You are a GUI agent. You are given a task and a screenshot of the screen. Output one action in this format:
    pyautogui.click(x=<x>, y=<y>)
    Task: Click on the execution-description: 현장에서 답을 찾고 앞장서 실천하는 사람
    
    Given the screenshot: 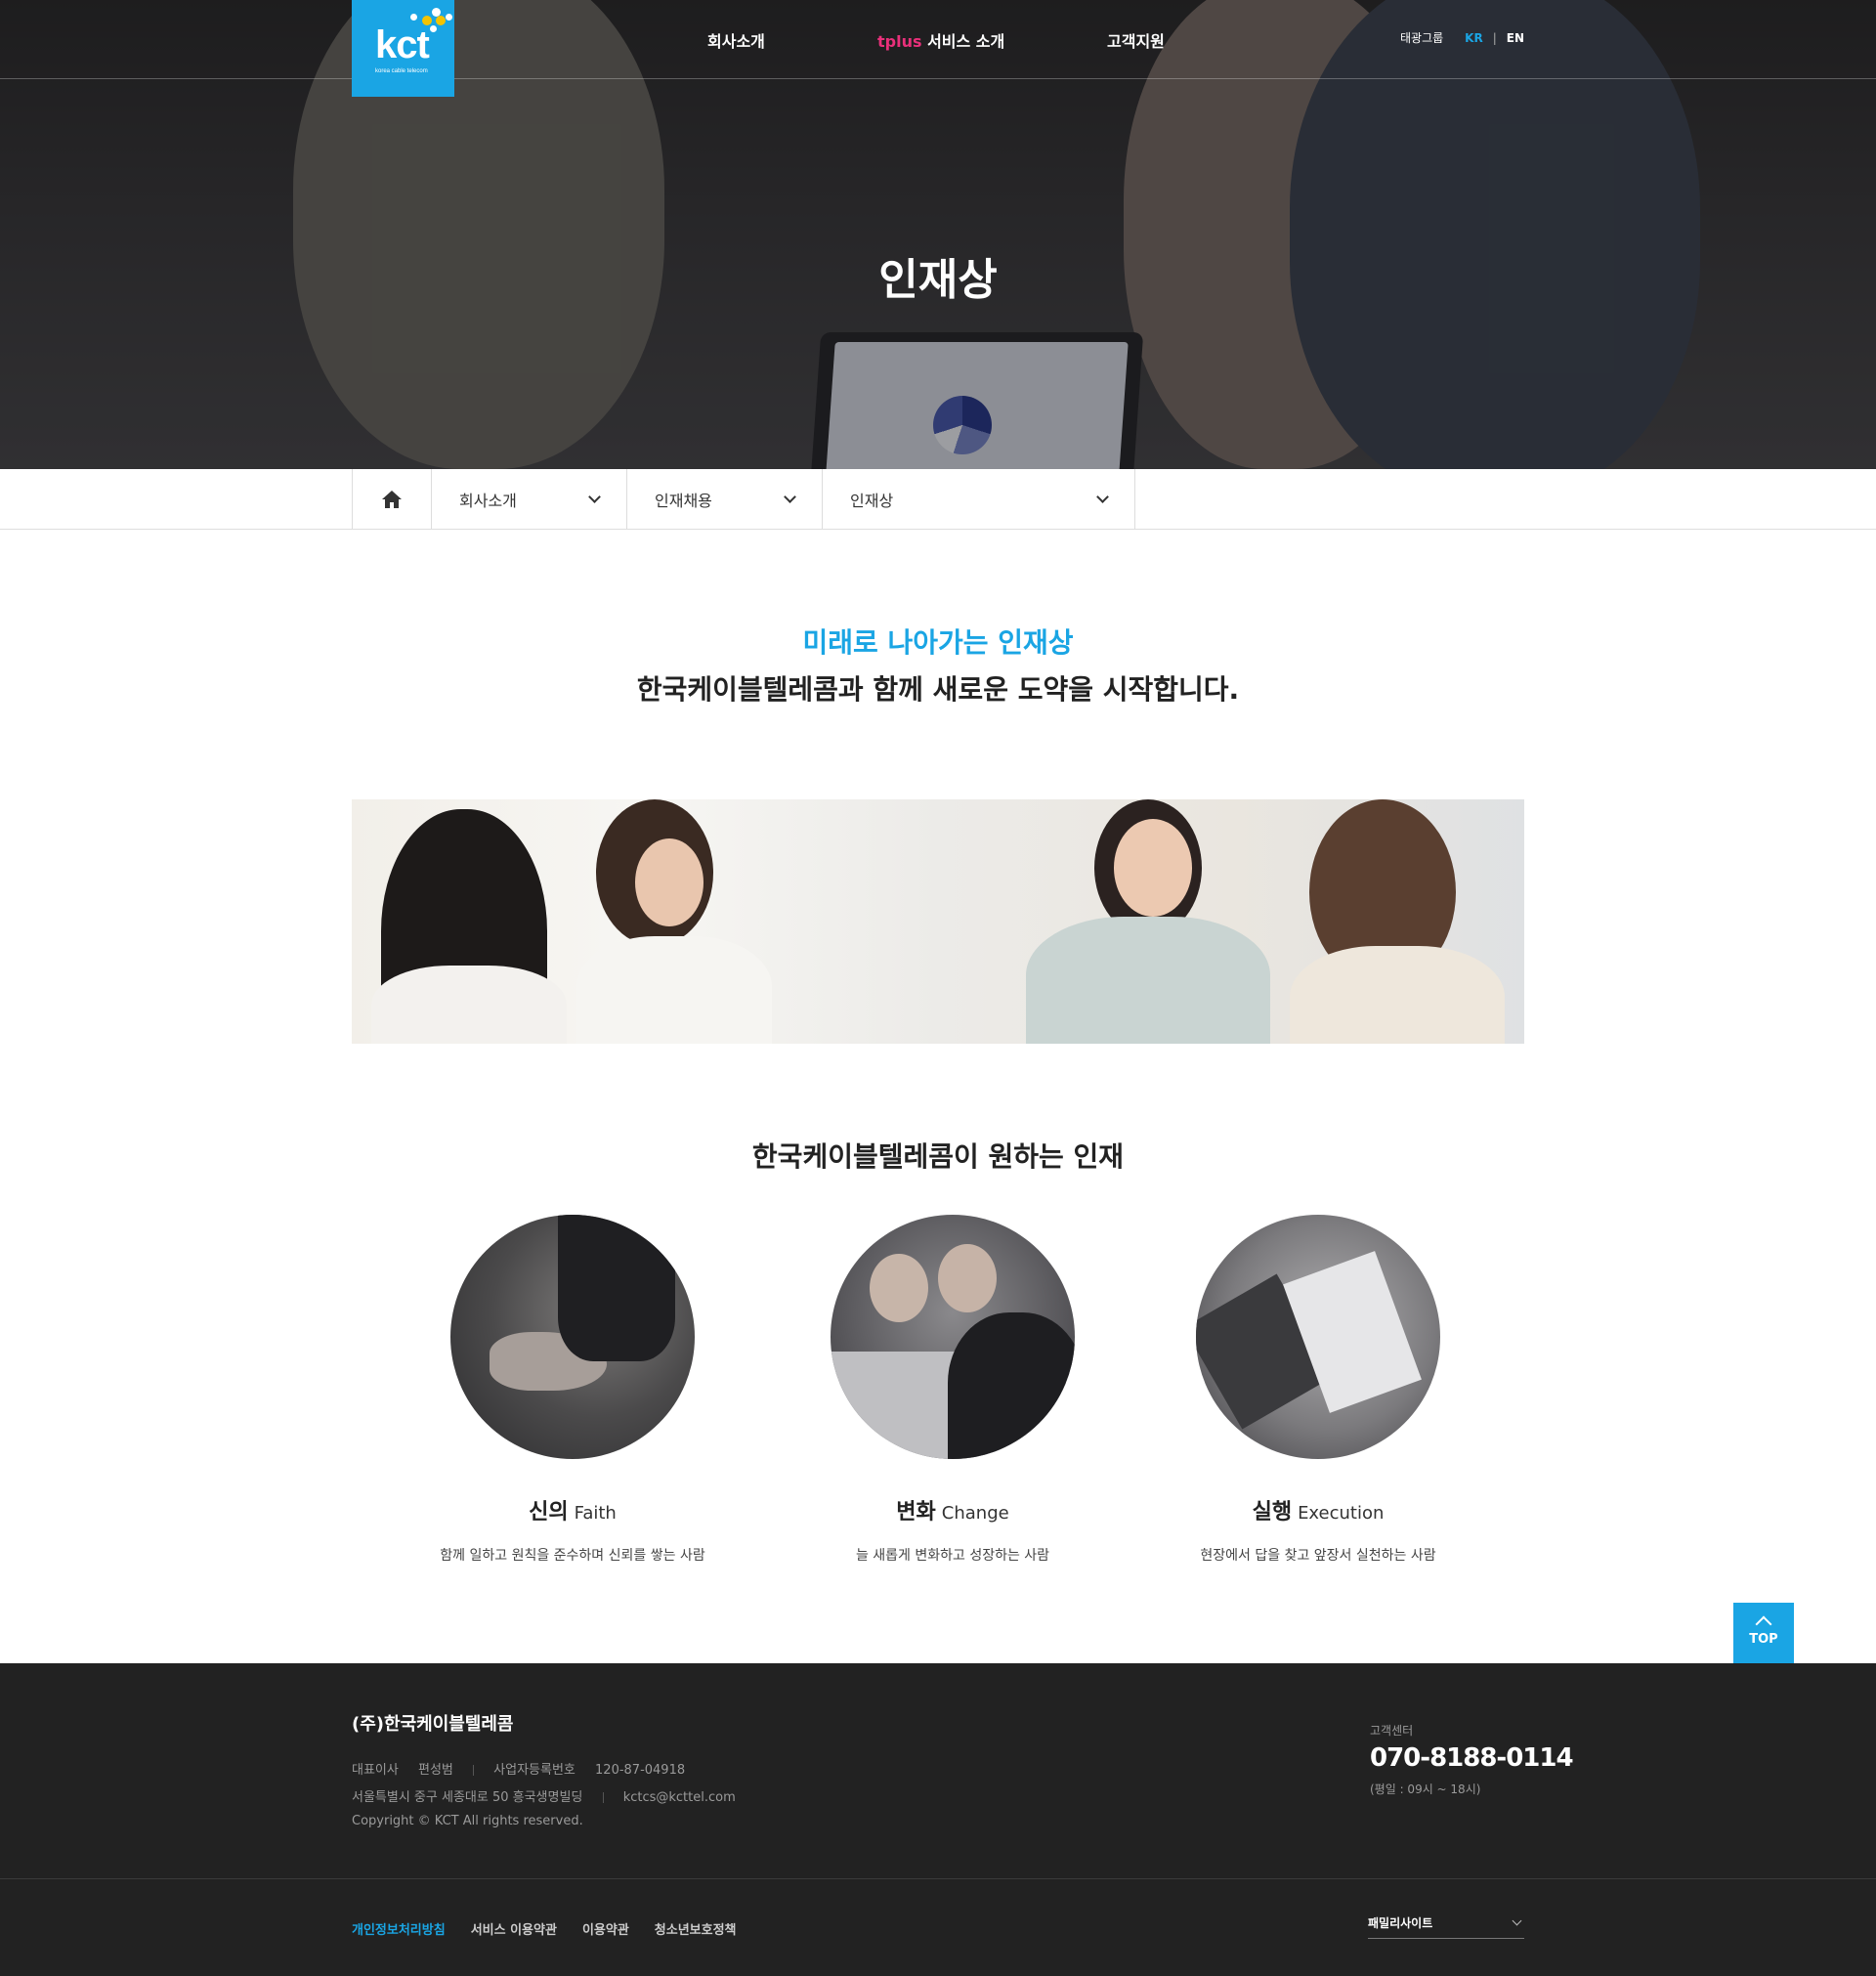 What is the action you would take?
    pyautogui.click(x=1318, y=1556)
    